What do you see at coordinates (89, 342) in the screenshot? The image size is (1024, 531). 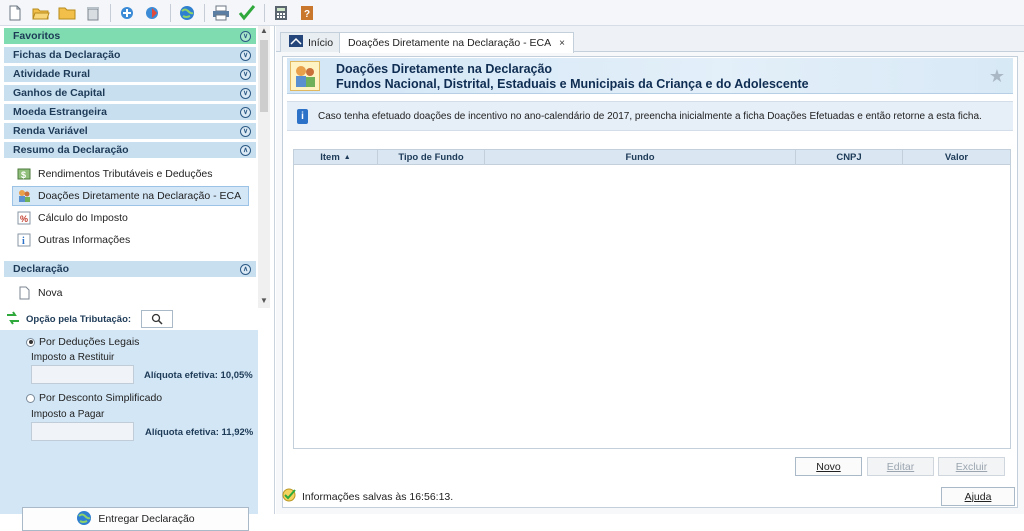 I see `radio-label: Por Deduções Legais` at bounding box center [89, 342].